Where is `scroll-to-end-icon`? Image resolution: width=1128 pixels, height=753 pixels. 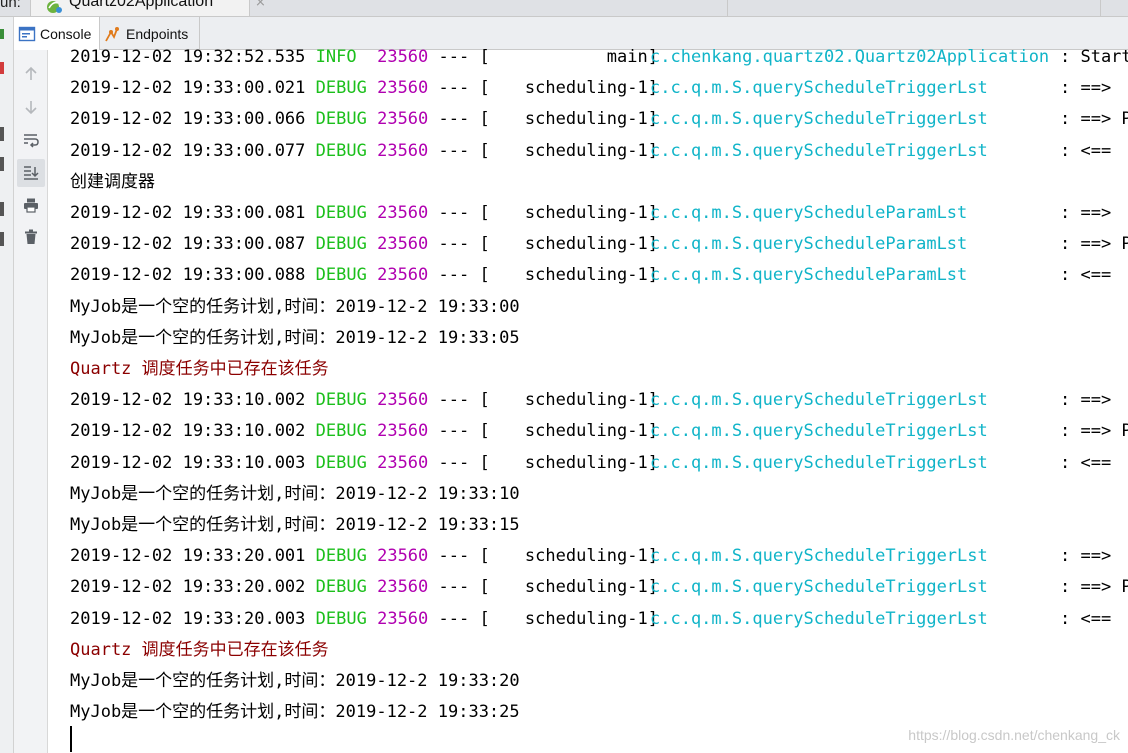
scroll-to-end-icon is located at coordinates (31, 173).